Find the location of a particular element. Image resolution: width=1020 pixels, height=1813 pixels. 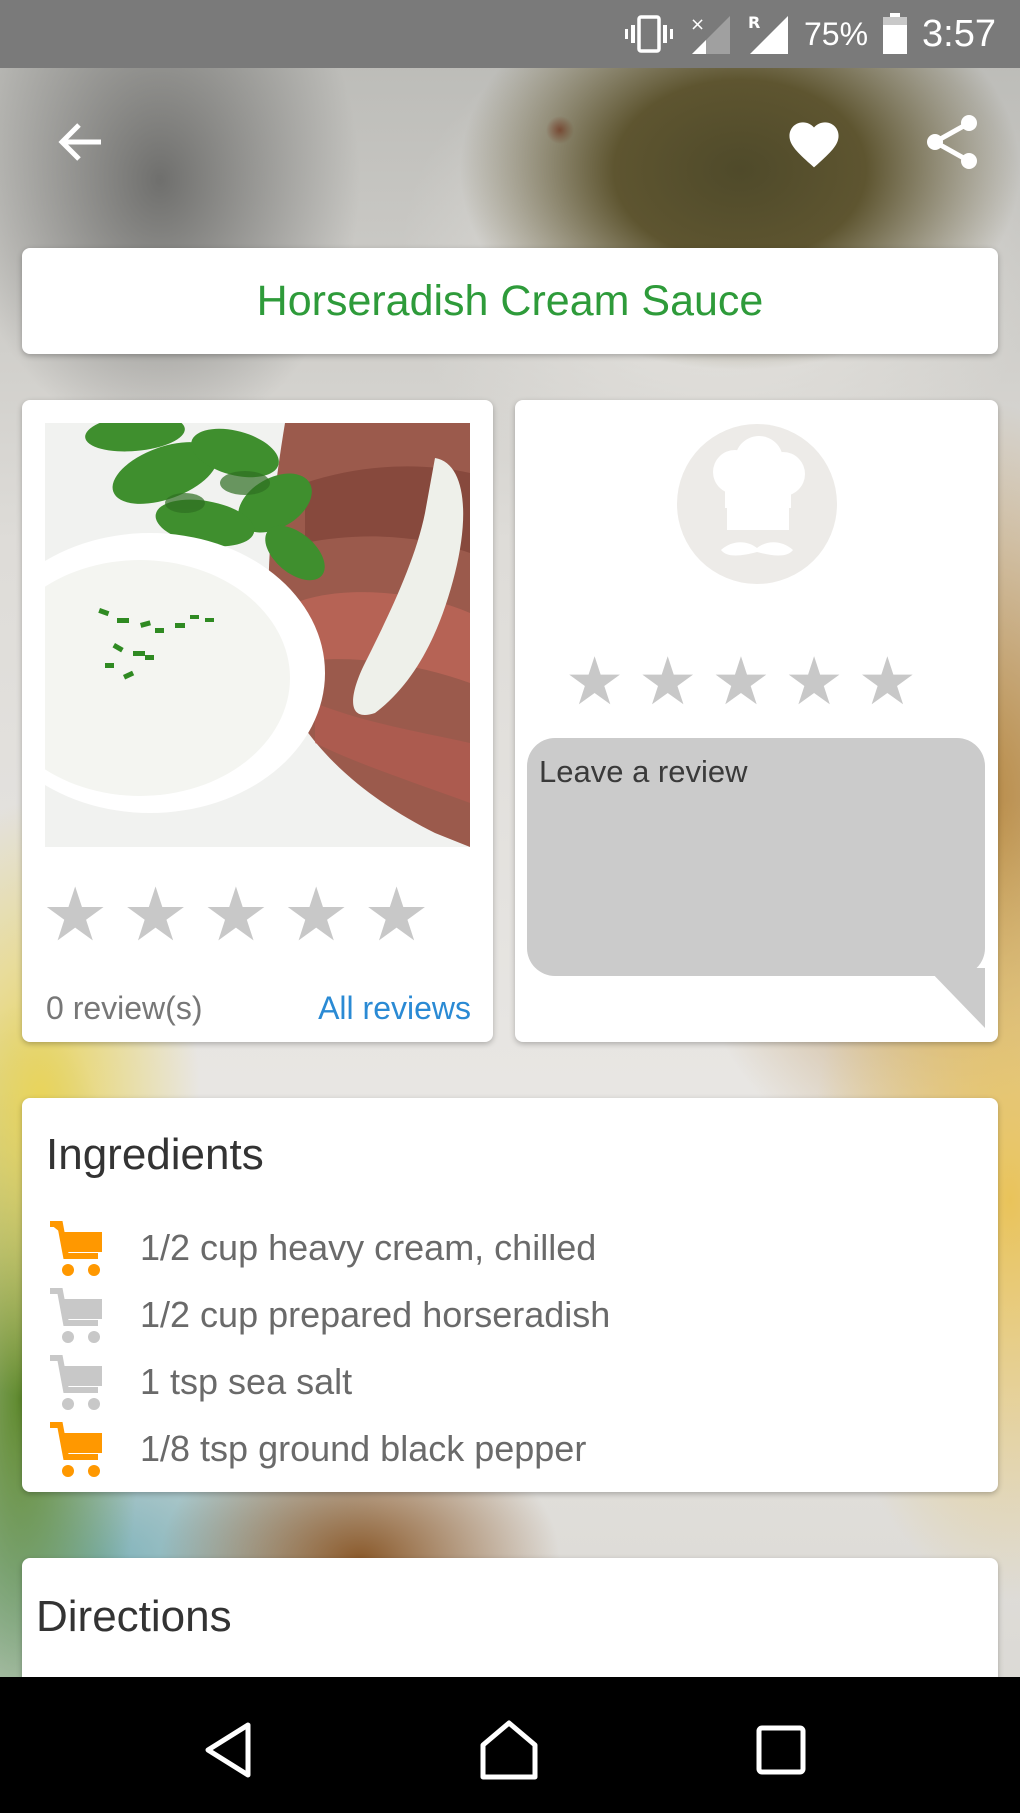

nav-home-icon is located at coordinates (509, 1750).